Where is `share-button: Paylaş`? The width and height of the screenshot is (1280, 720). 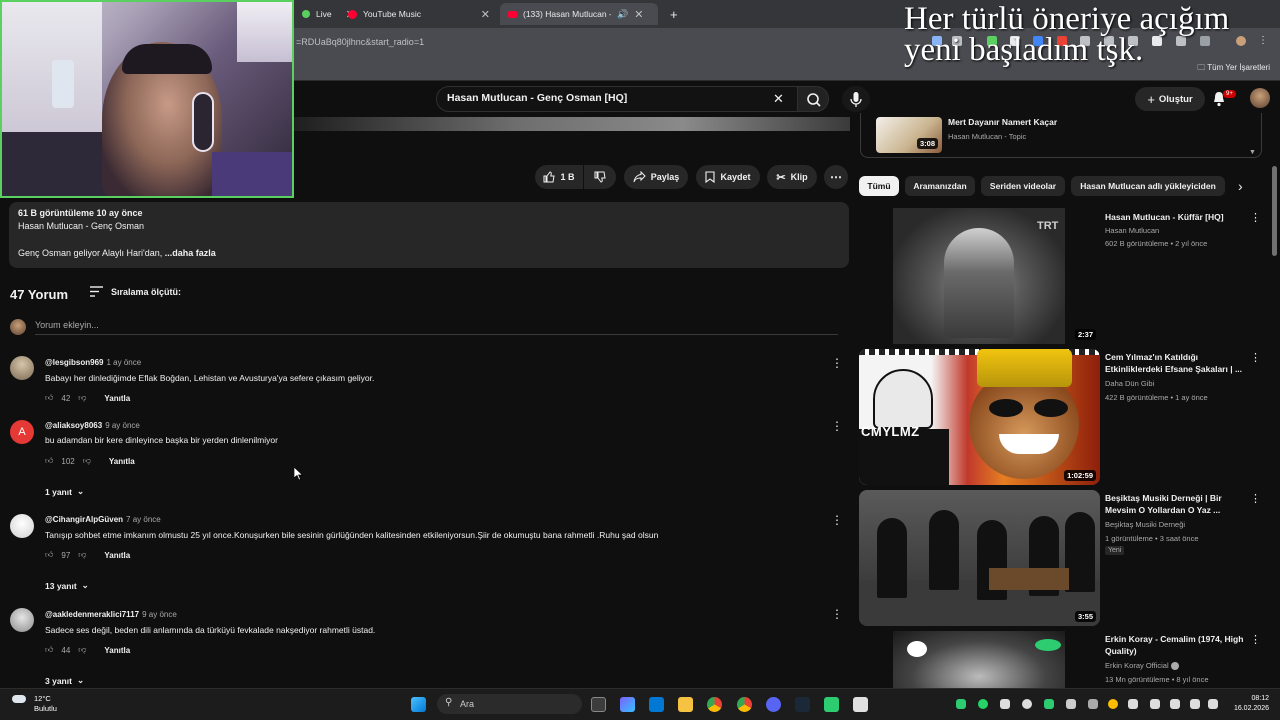 share-button: Paylaş is located at coordinates (656, 177).